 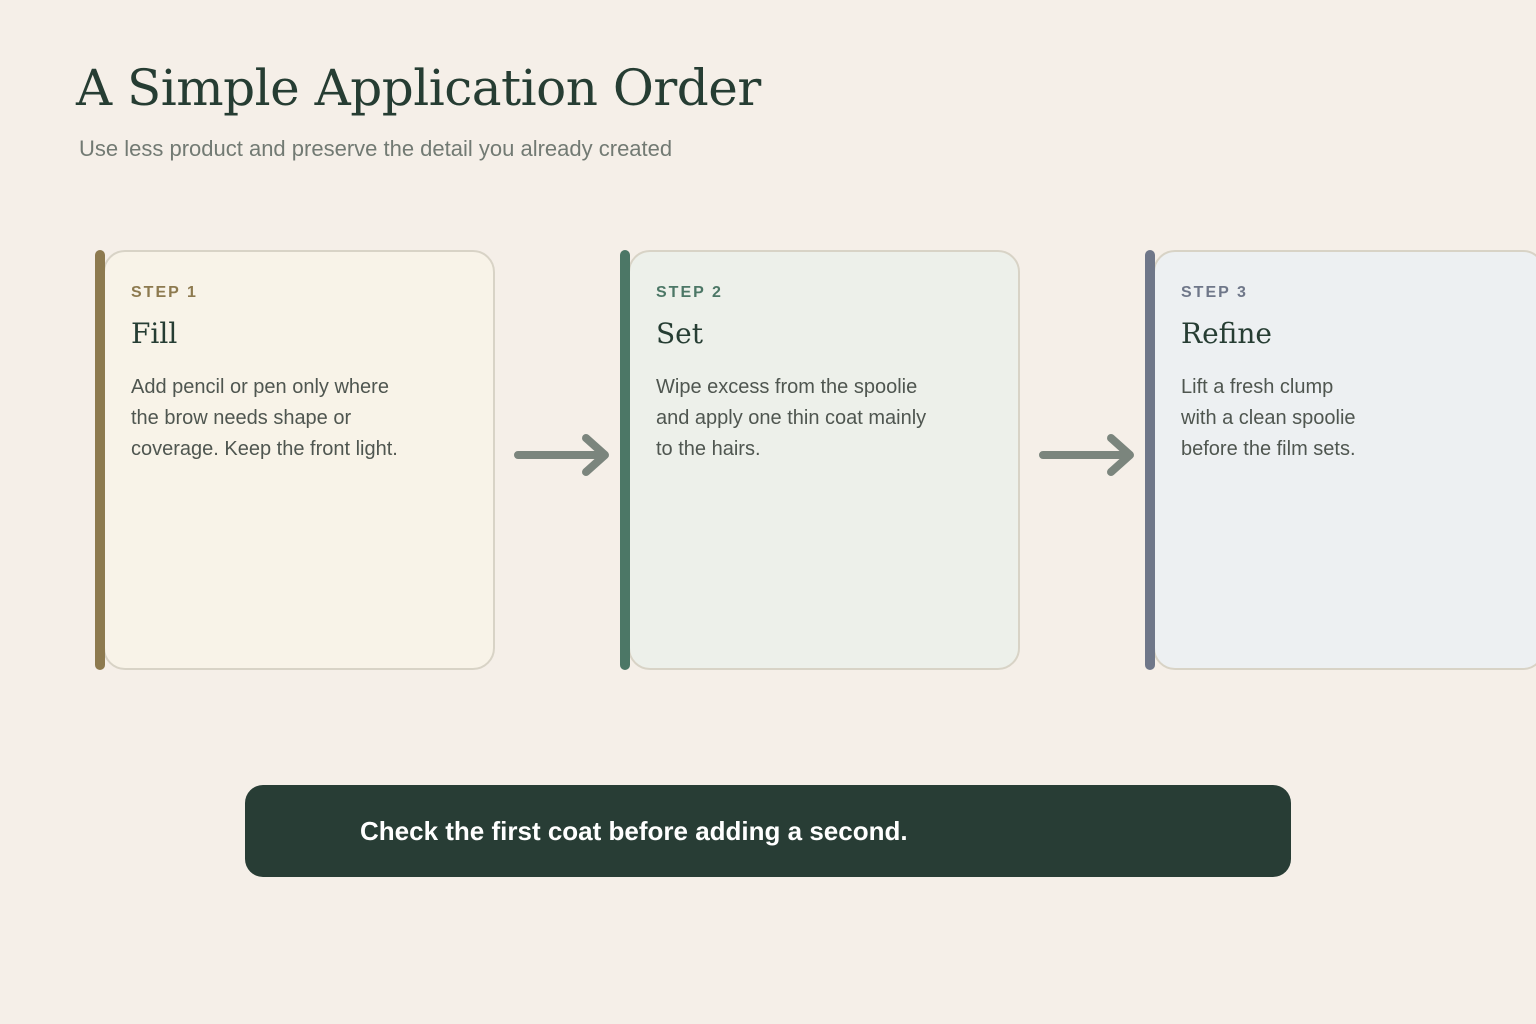 I want to click on step-label: STEP 3, so click(x=1214, y=292).